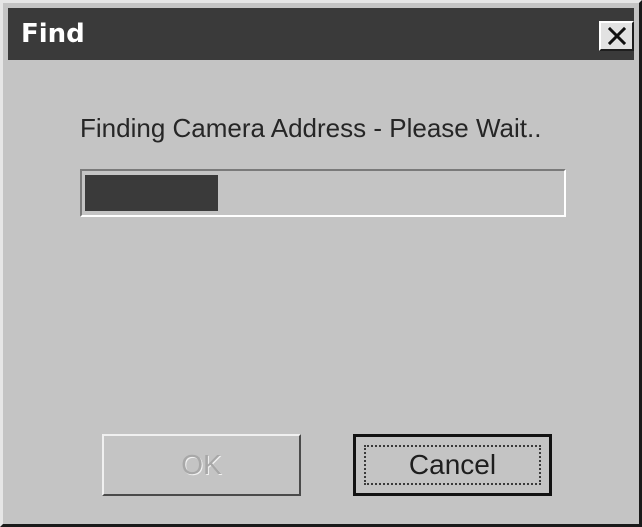 The image size is (642, 527). I want to click on ok-button-label: OK, so click(201, 464).